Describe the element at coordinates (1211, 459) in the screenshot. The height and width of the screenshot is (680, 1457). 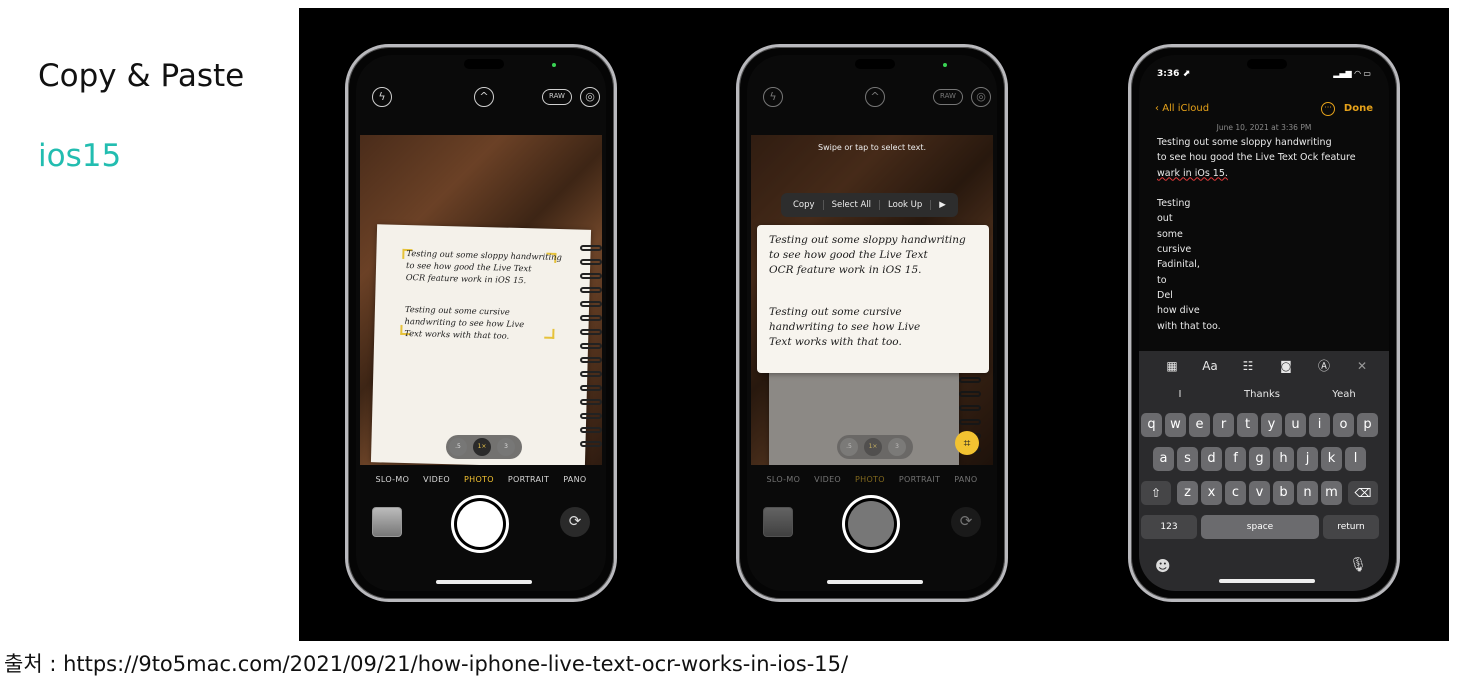
I see `key: d` at that location.